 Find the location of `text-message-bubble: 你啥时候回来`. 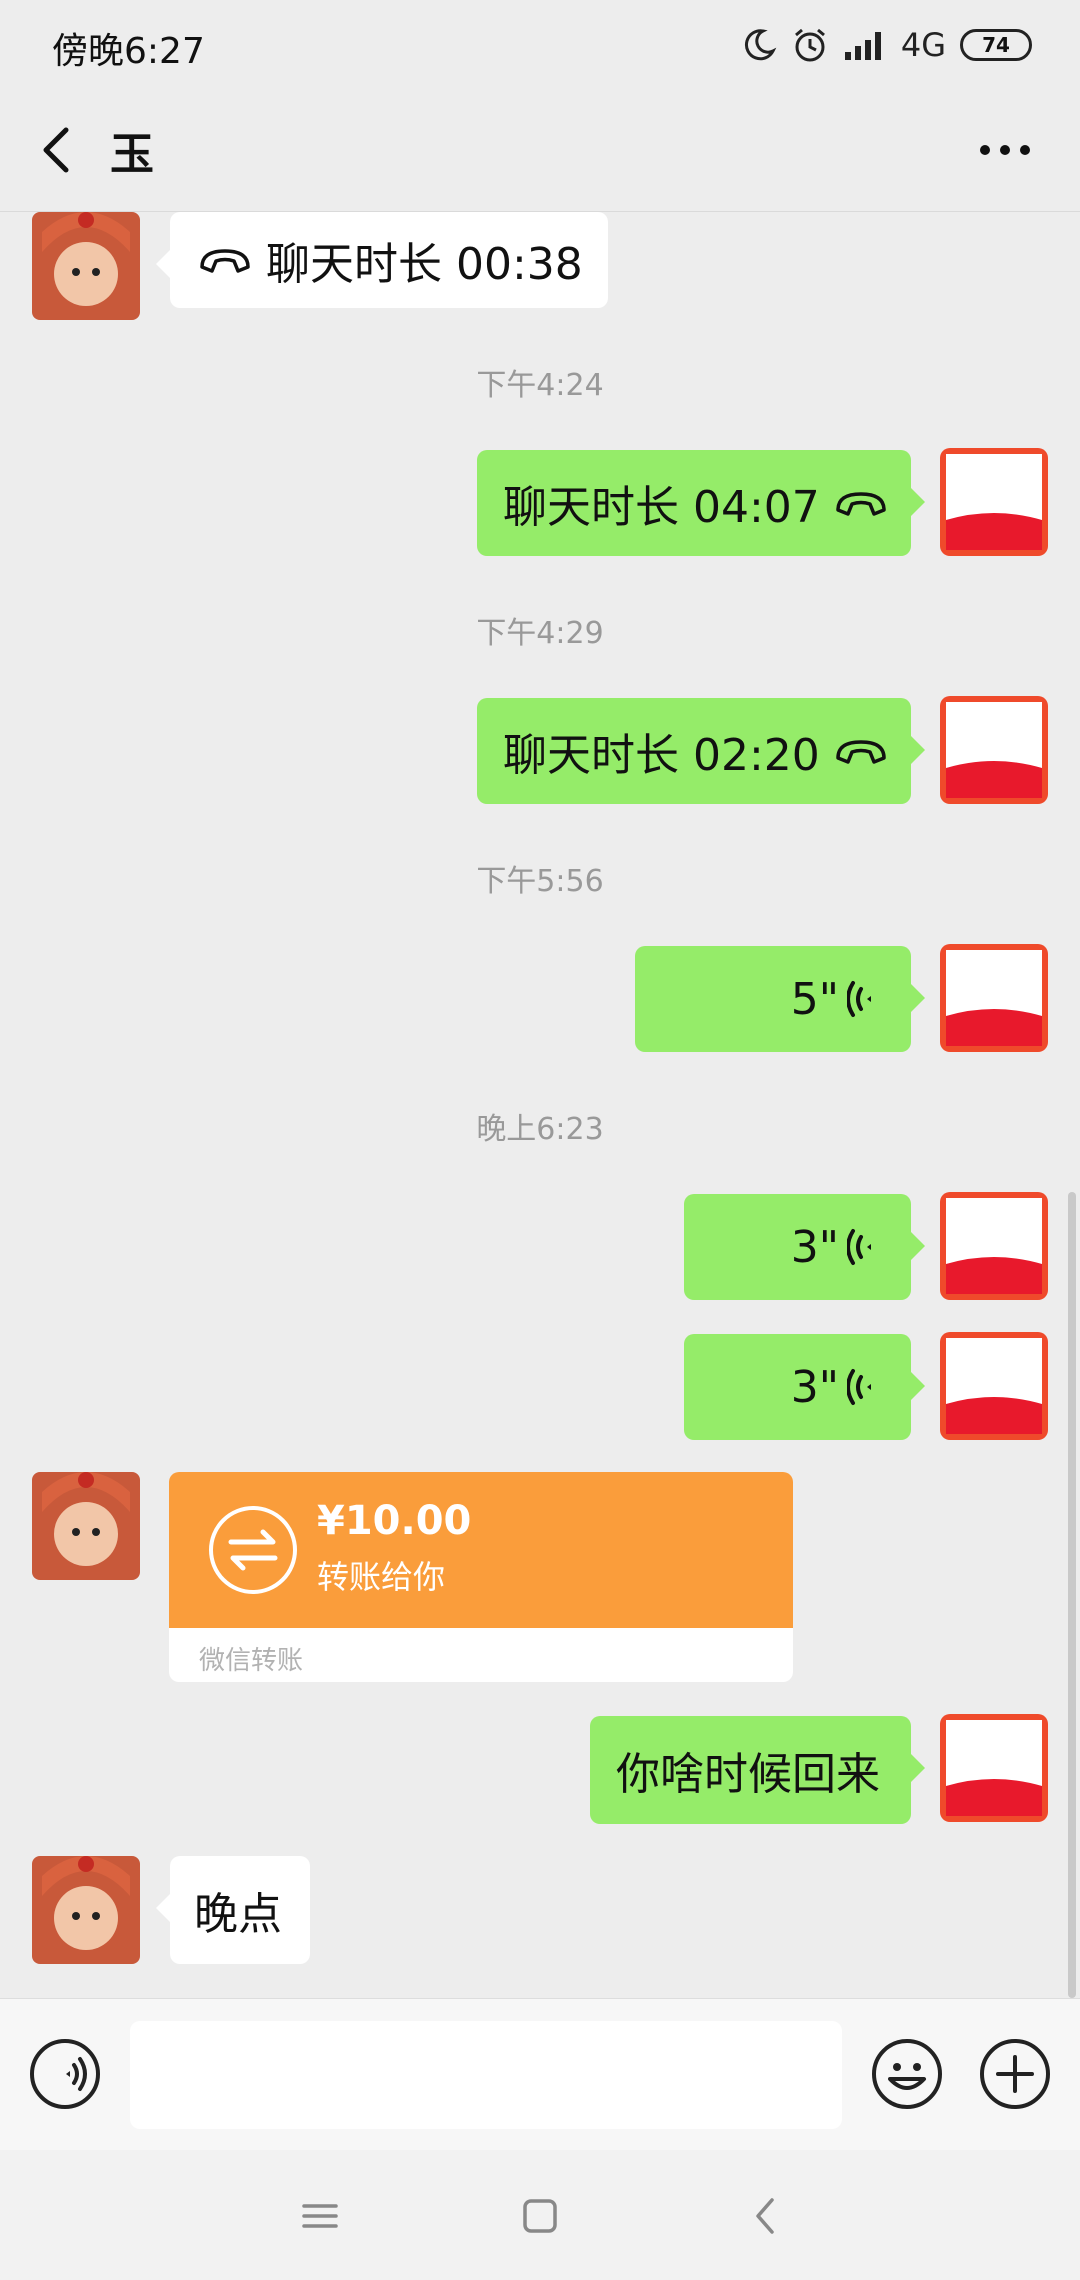

text-message-bubble: 你啥时候回来 is located at coordinates (757, 1770).